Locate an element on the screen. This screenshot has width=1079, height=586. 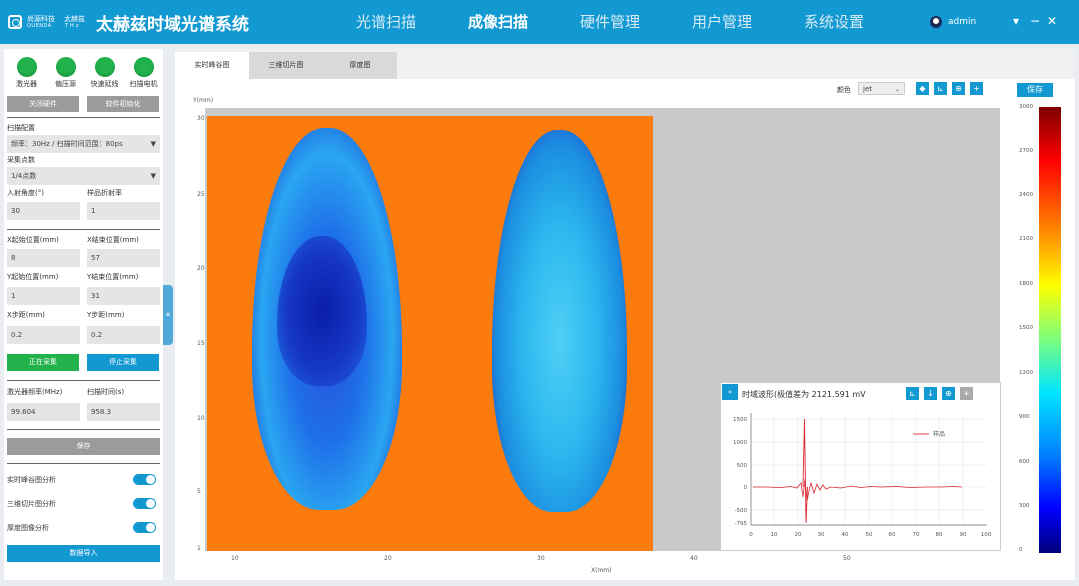
indicator-label: 扫描电机 is located at coordinates (143, 84).